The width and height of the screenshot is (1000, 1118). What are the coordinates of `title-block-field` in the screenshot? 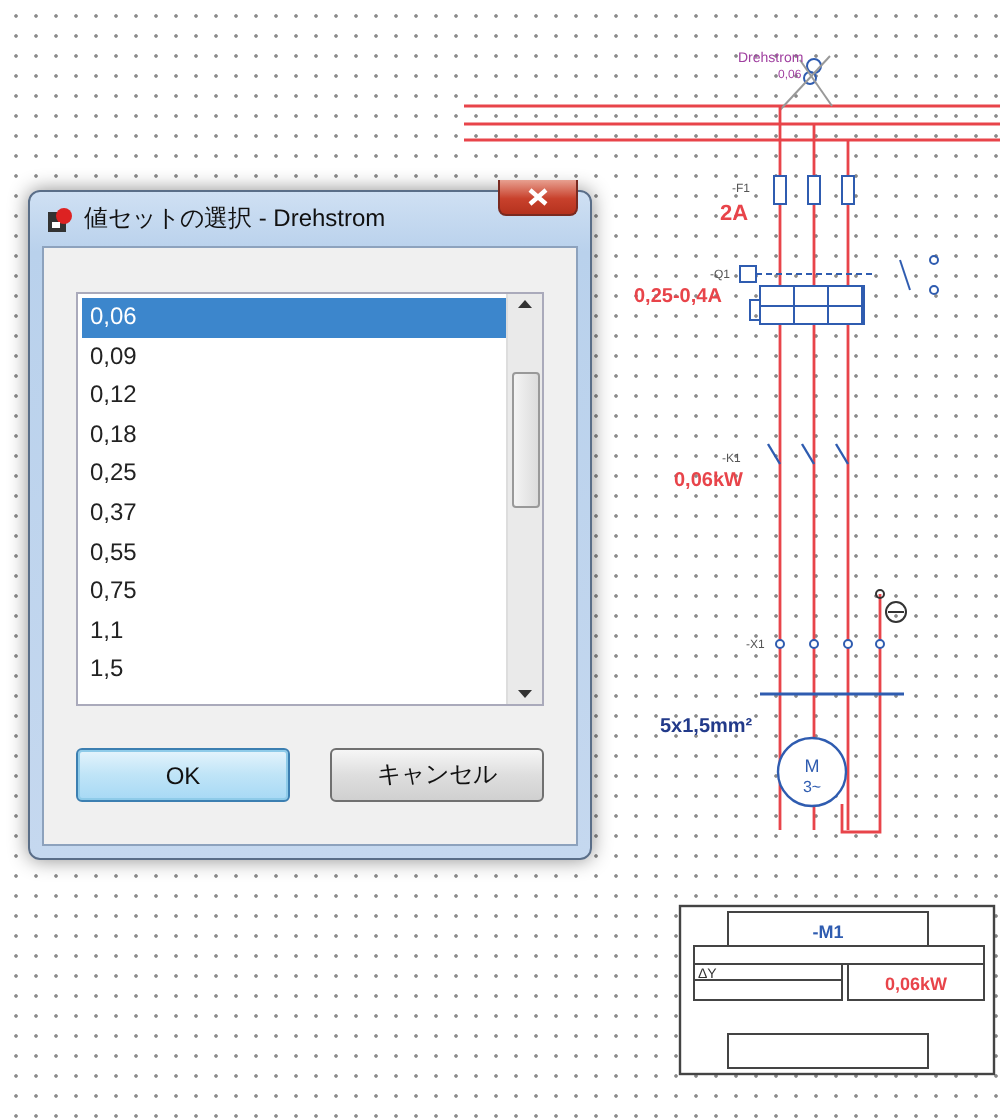 It's located at (916, 982).